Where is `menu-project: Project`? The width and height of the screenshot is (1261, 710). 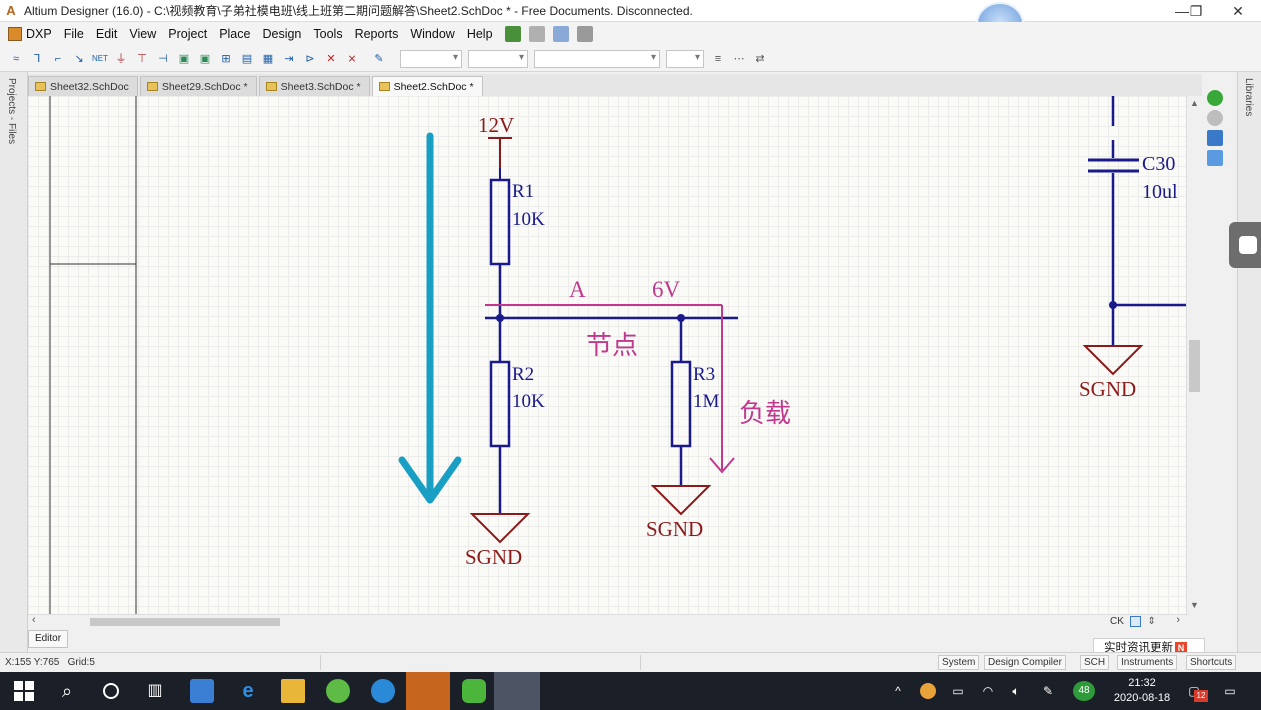
menu-project: Project is located at coordinates (187, 34).